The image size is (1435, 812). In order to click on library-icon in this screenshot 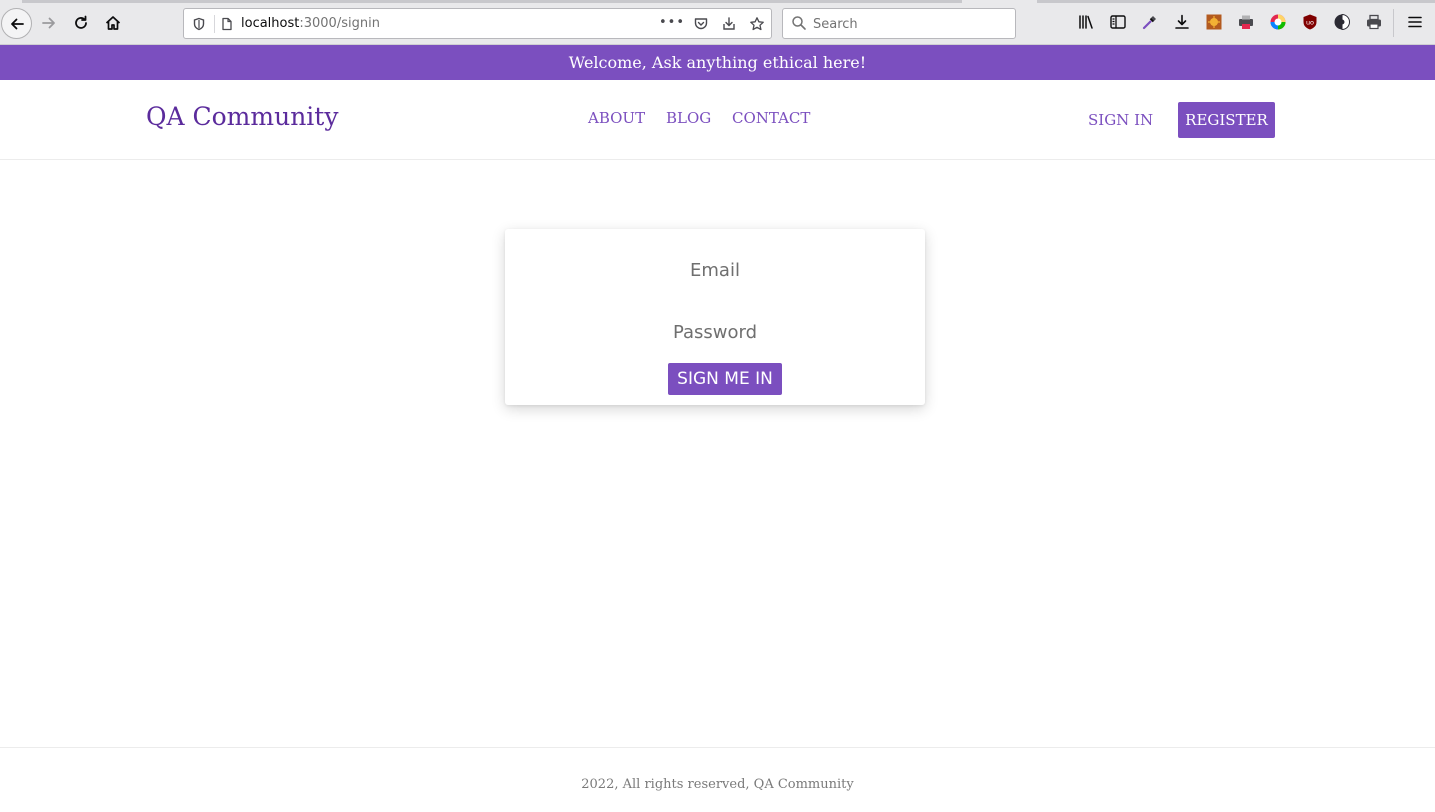, I will do `click(1086, 22)`.